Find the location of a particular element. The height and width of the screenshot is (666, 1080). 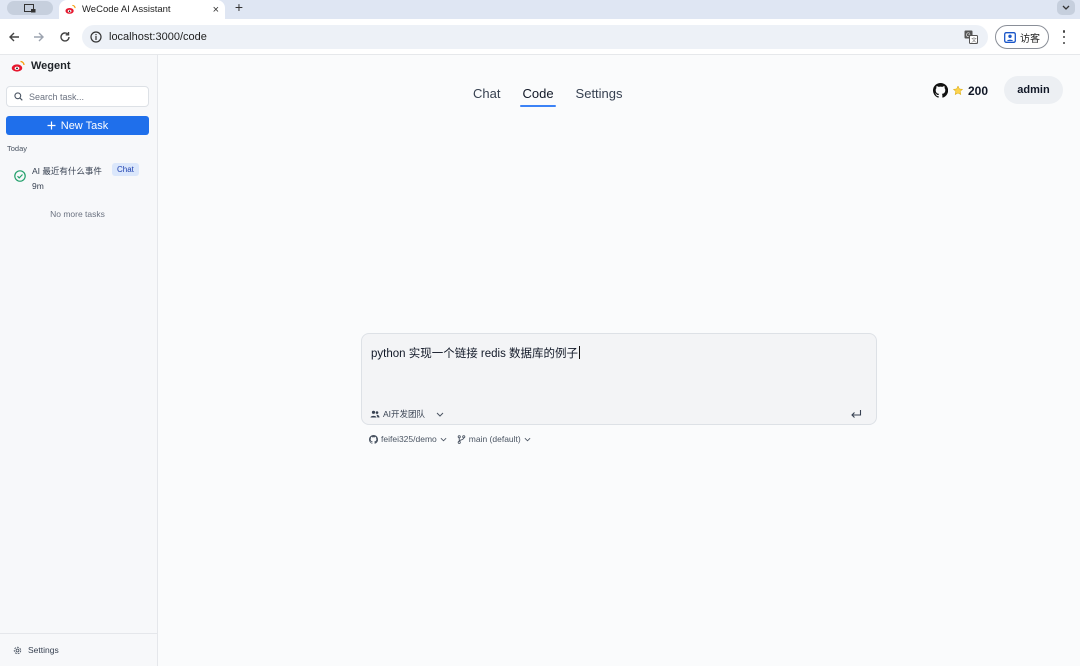

task-input-text: python 实现一个链接 redis 数据库的例子 is located at coordinates (475, 354).